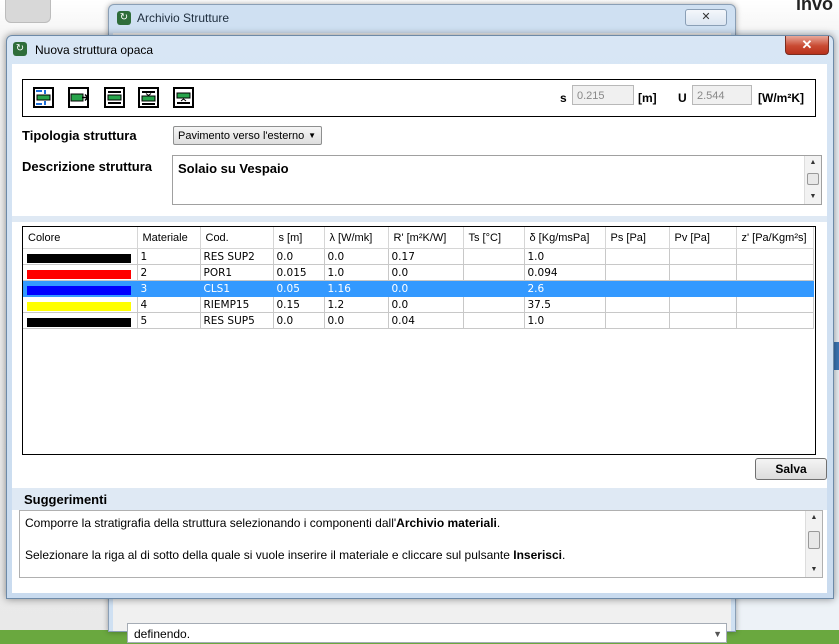 This screenshot has width=839, height=644. I want to click on column-header: λ [W/mk], so click(356, 238).